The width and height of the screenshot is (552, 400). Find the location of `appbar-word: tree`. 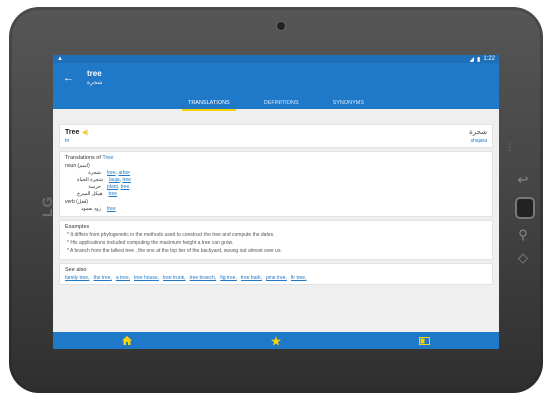

appbar-word: tree is located at coordinates (94, 73).